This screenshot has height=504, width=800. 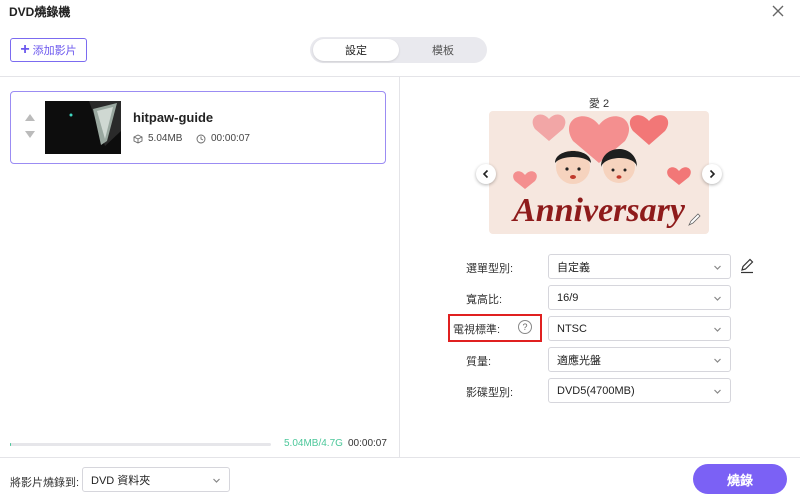 I want to click on capacity-progress-fill, so click(x=11, y=444).